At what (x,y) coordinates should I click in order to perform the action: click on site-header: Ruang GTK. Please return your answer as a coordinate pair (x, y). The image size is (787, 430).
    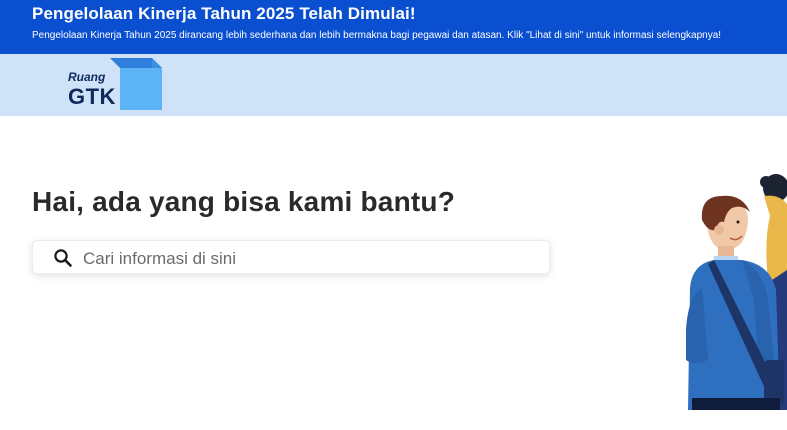
    Looking at the image, I should click on (393, 85).